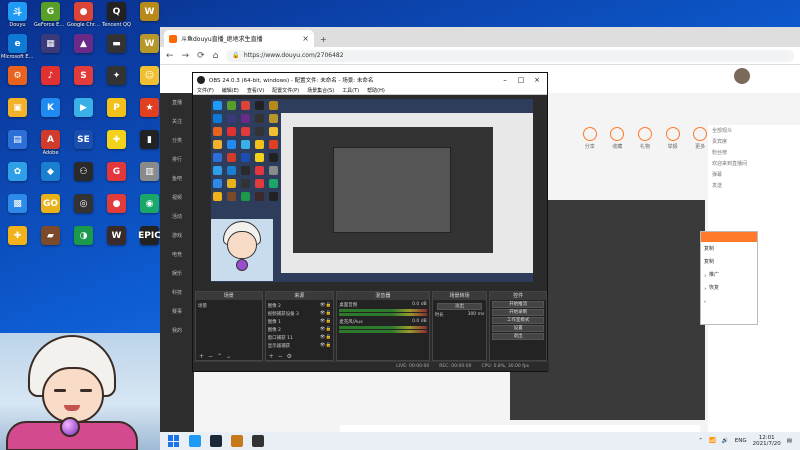 This screenshot has width=800, height=450. I want to click on desktop-icon: ▩, so click(17, 210).